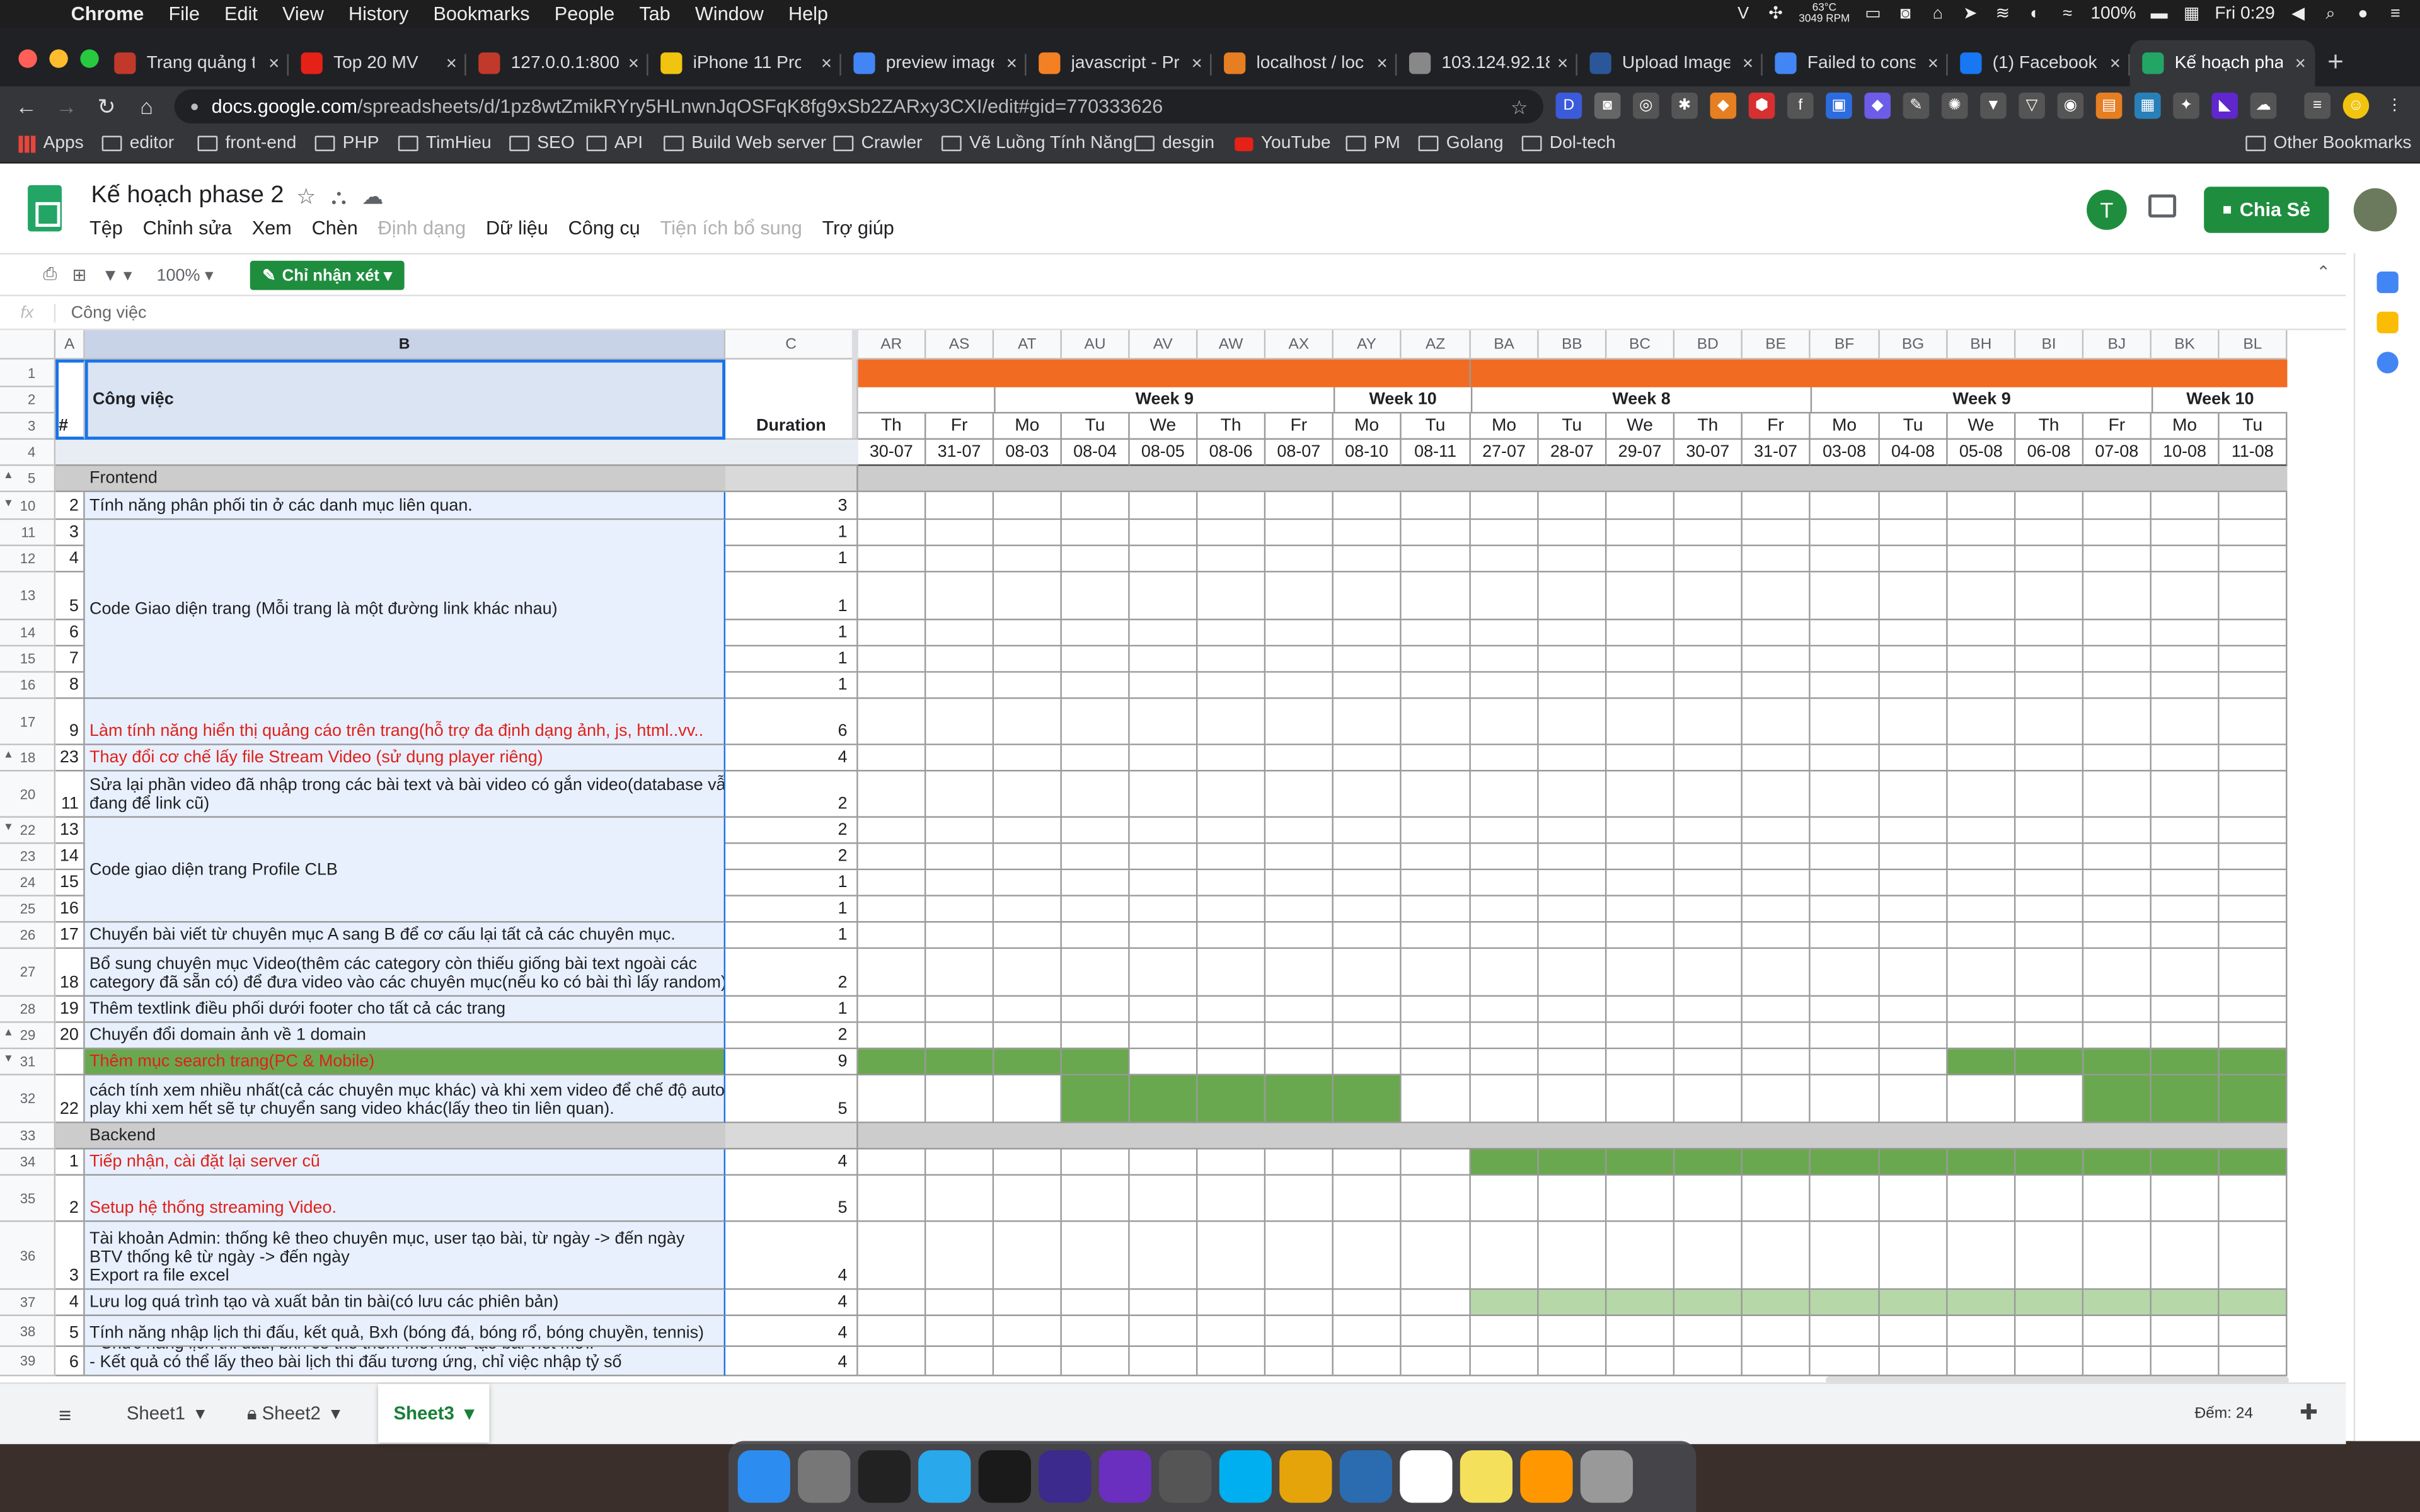 The width and height of the screenshot is (2420, 1512). I want to click on extension-adblock-icon: ⬢, so click(1762, 105).